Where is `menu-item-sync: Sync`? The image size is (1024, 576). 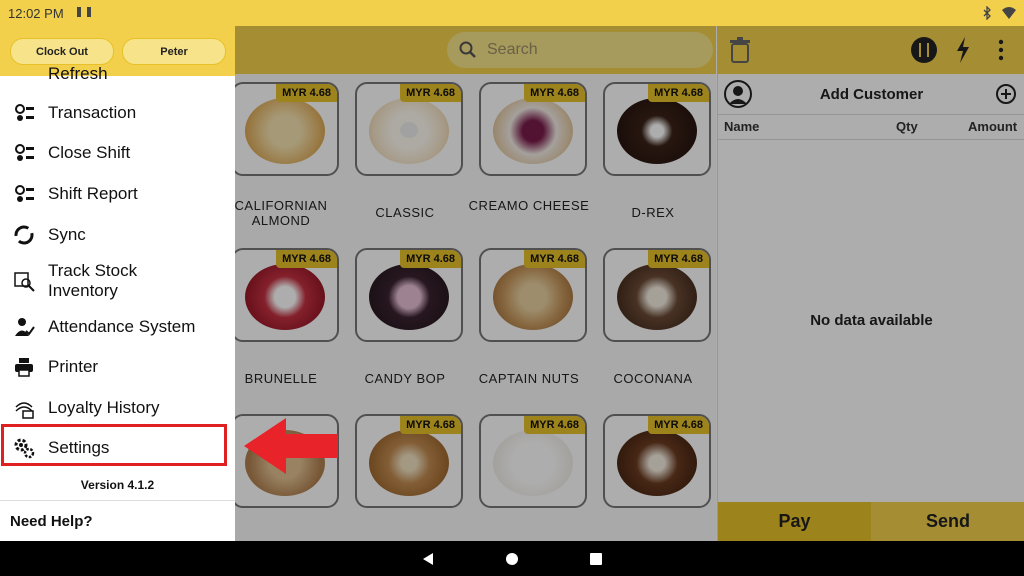
menu-item-sync: Sync is located at coordinates (117, 235).